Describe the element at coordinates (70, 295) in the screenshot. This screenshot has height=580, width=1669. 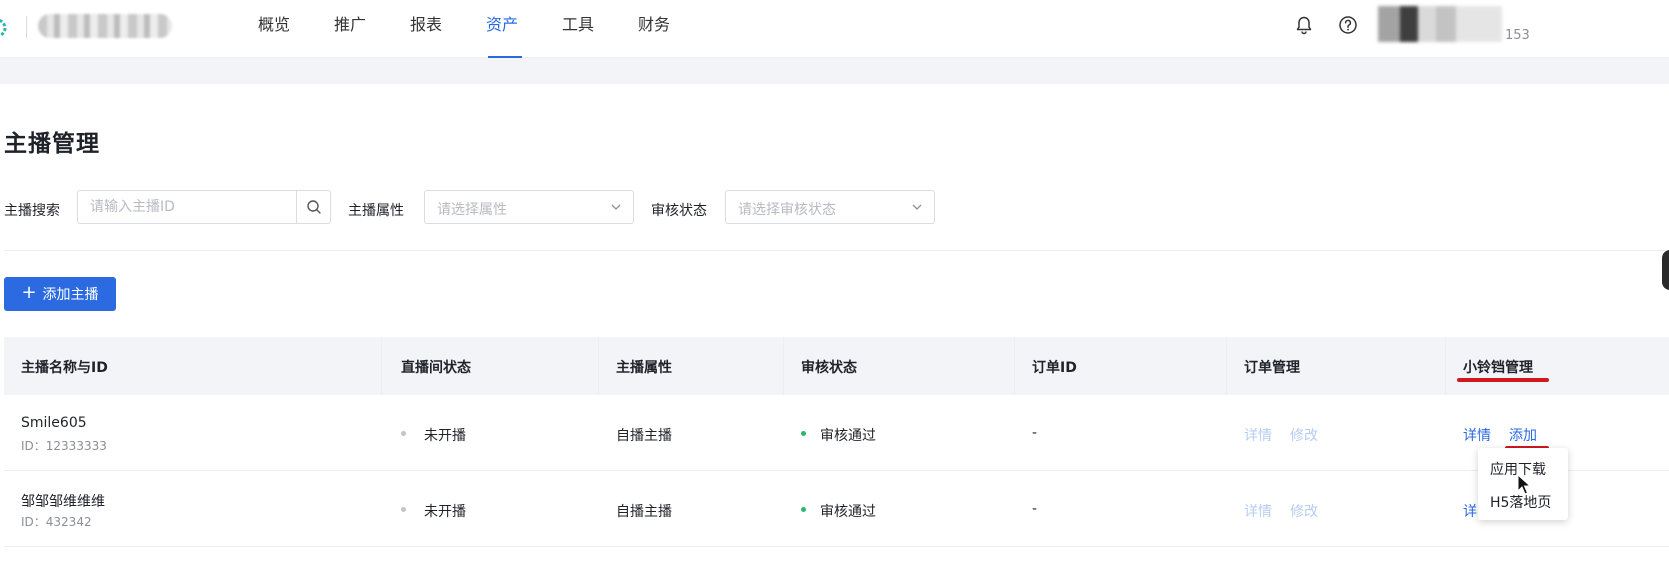
I see `add-anchor-label: 添加主播` at that location.